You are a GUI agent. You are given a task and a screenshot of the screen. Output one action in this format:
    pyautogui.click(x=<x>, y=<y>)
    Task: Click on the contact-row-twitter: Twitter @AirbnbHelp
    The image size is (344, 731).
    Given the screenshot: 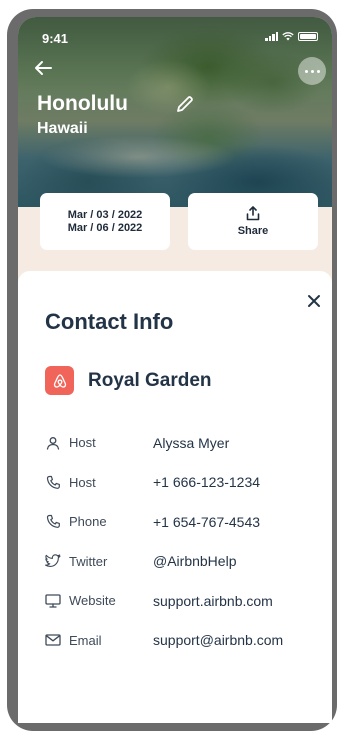 What is the action you would take?
    pyautogui.click(x=185, y=562)
    